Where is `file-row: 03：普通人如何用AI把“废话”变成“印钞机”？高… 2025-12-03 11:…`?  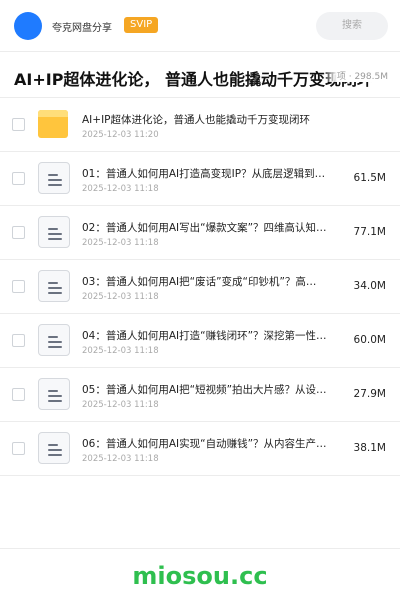
file-row: 03：普通人如何用AI把“废话”变成“印钞机”？高… 2025-12-03 11:… is located at coordinates (200, 287).